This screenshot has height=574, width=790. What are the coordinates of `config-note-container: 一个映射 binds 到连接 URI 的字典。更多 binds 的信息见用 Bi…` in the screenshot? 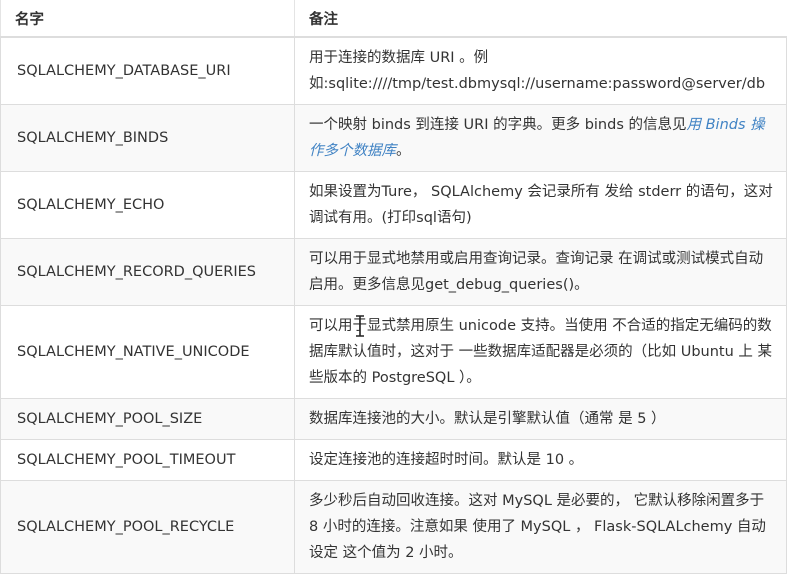 It's located at (540, 137).